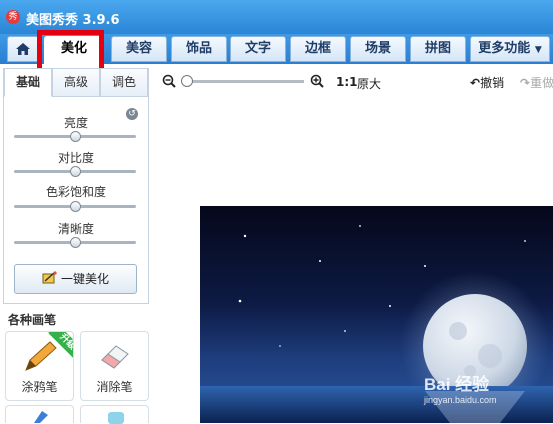  I want to click on tab-home, so click(23, 49).